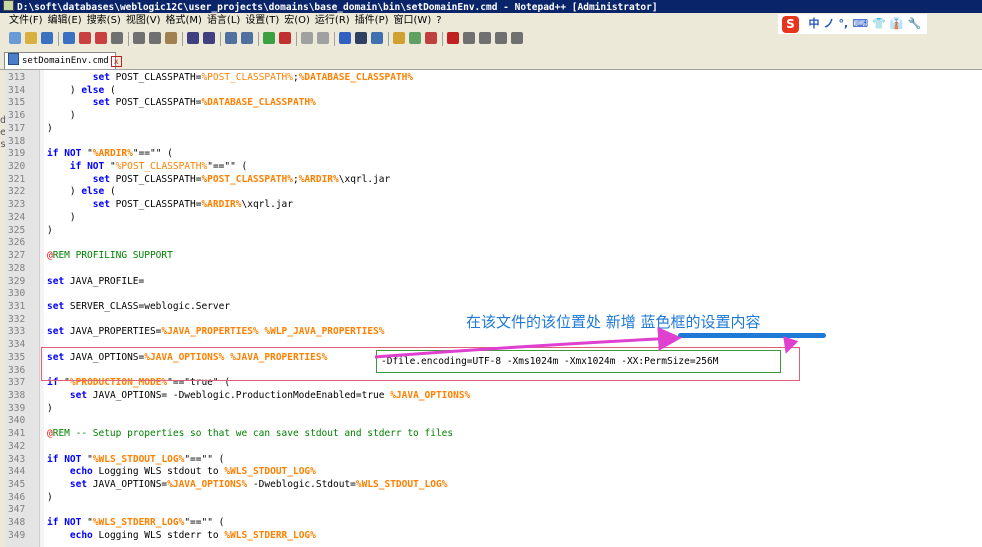 This screenshot has width=982, height=547. What do you see at coordinates (31, 38) in the screenshot?
I see `open-icon` at bounding box center [31, 38].